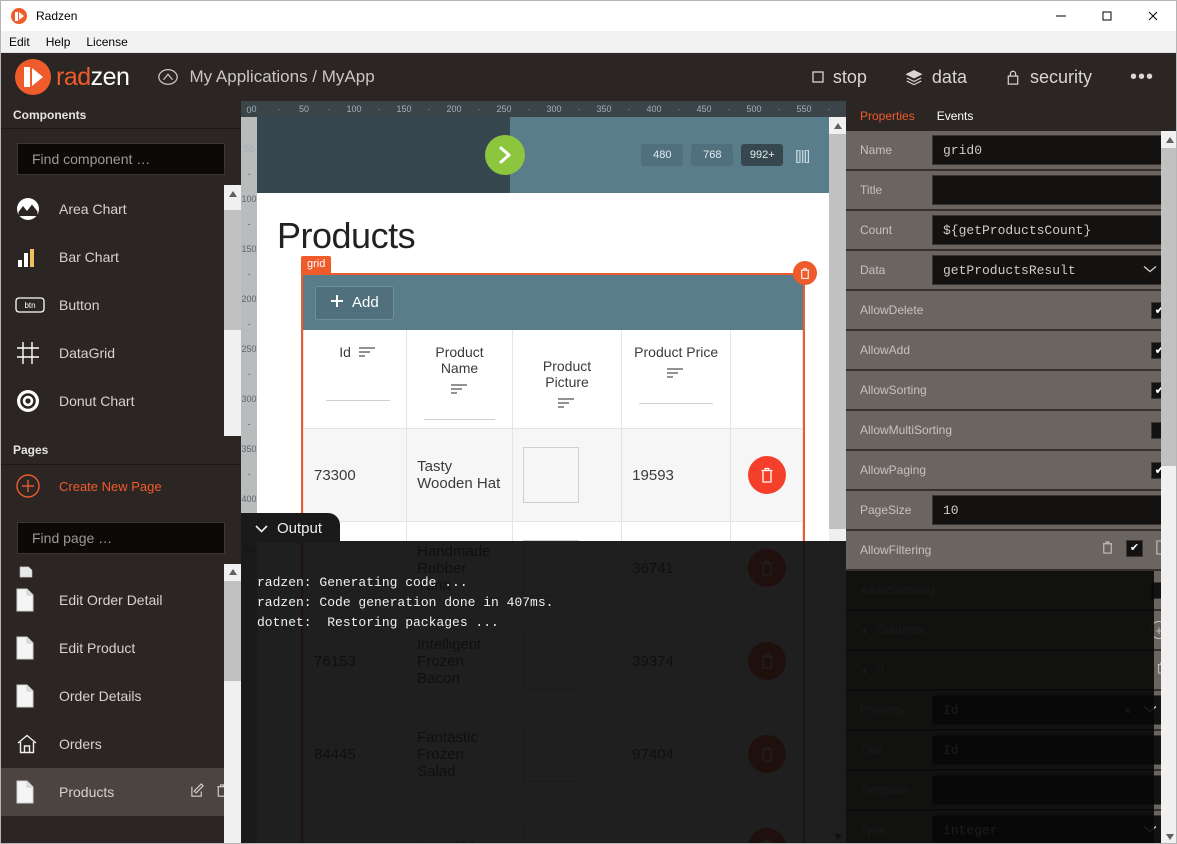  Describe the element at coordinates (358, 400) in the screenshot. I see `filter-input-id` at that location.